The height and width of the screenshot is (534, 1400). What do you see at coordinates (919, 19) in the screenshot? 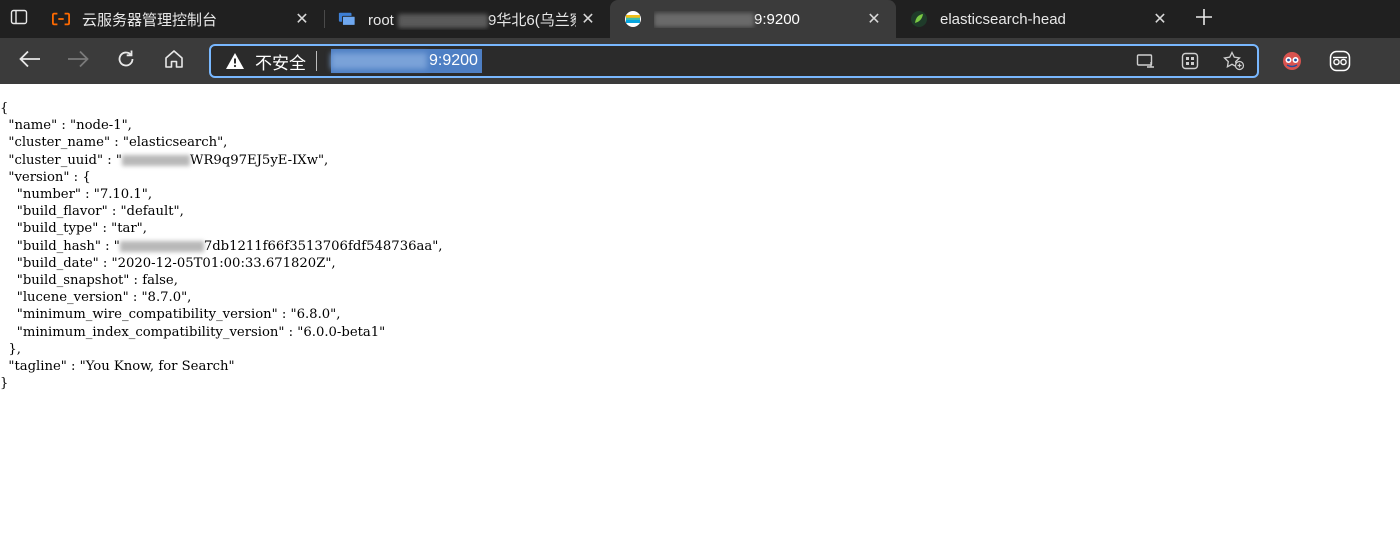
I see `leaf-icon` at bounding box center [919, 19].